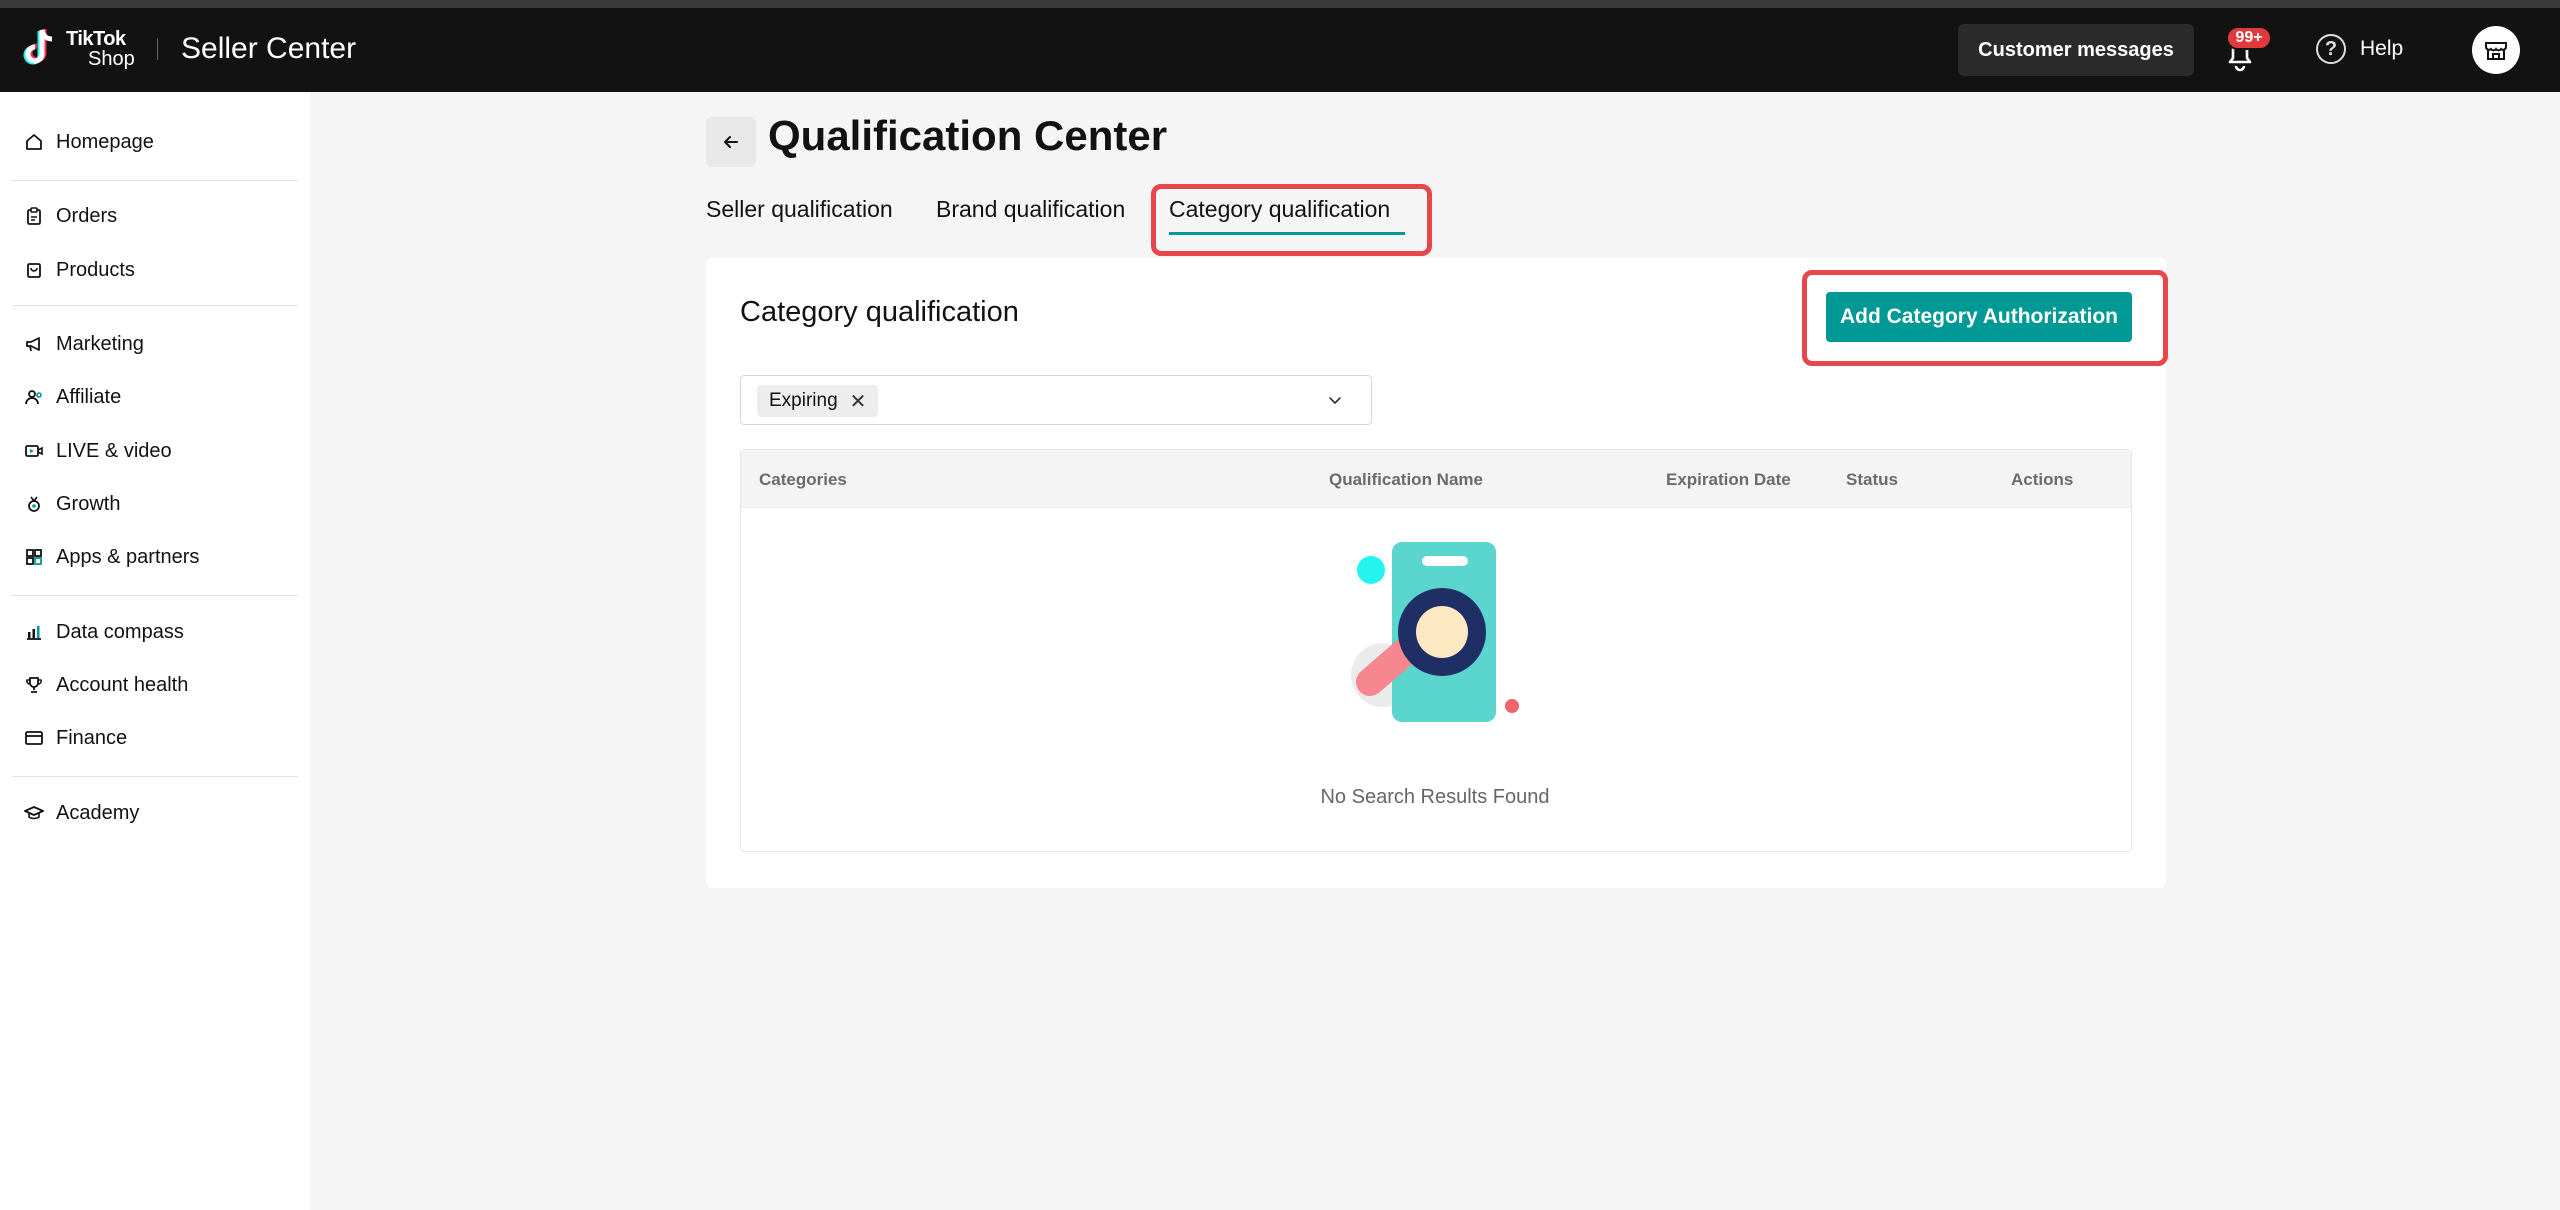 The width and height of the screenshot is (2560, 1210). Describe the element at coordinates (34, 504) in the screenshot. I see `medal-icon` at that location.